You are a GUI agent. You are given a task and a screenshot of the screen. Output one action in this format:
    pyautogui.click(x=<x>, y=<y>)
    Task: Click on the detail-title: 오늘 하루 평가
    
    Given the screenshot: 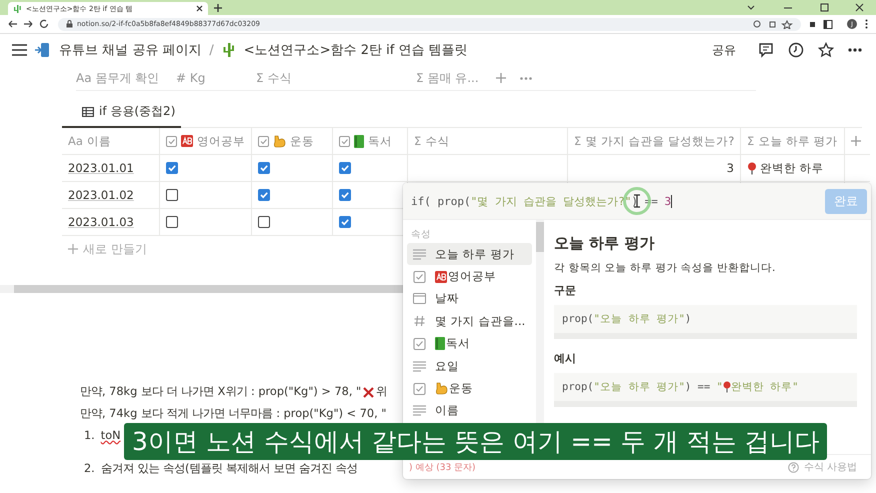 What is the action you would take?
    pyautogui.click(x=605, y=243)
    